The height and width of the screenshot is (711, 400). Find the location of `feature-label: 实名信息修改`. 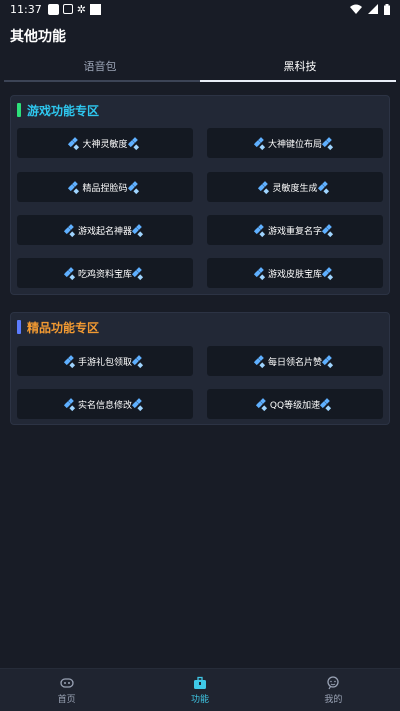

feature-label: 实名信息修改 is located at coordinates (104, 405).